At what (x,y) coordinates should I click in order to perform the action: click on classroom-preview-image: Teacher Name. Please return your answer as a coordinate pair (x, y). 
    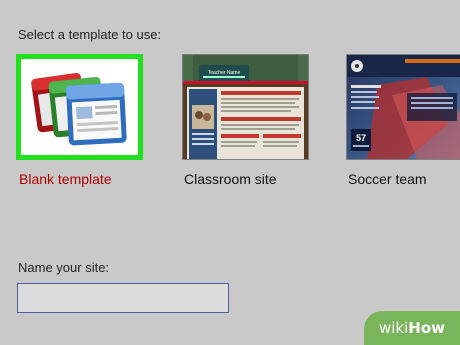
    Looking at the image, I should click on (245, 107).